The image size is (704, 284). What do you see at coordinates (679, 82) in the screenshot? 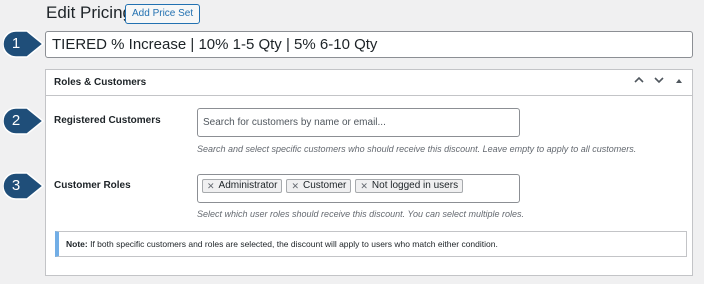
I see `triangle-up-icon` at bounding box center [679, 82].